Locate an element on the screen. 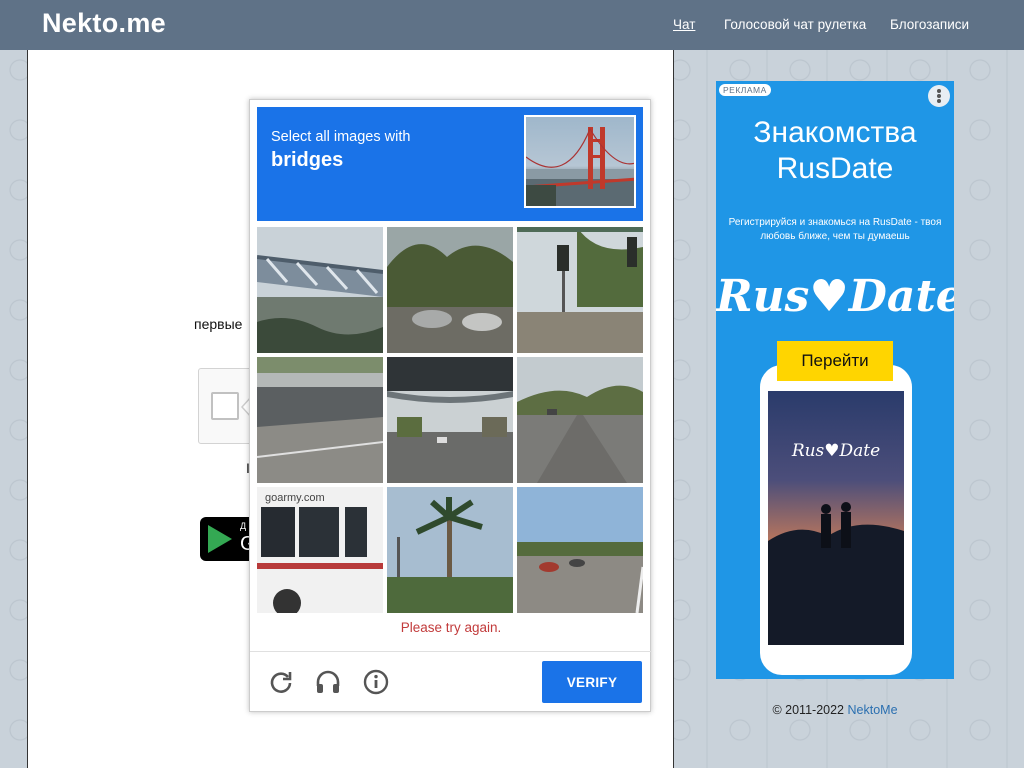 The height and width of the screenshot is (768, 1024). captcha-tile-7: goarmy.com is located at coordinates (320, 550).